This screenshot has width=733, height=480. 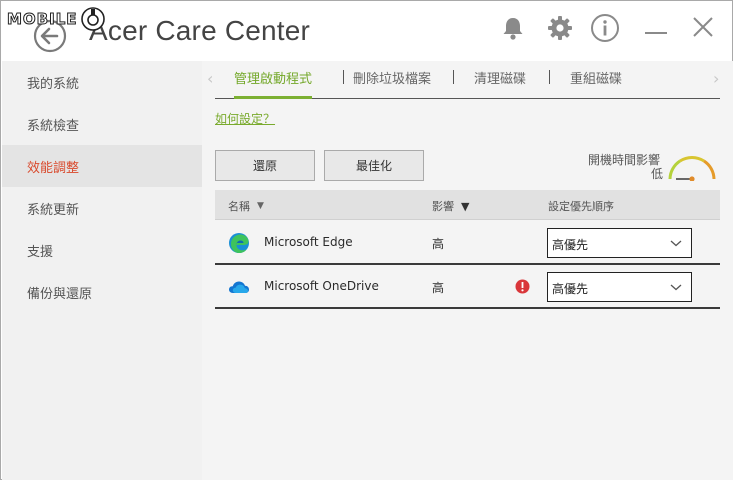 I want to click on sidebar-item-backup-restore: 備份與還原, so click(x=102, y=292).